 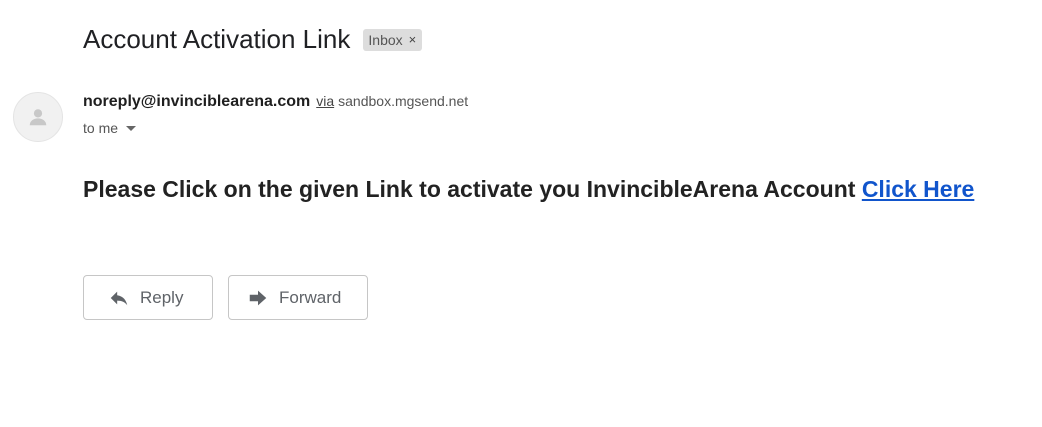 I want to click on forward-arrow-icon, so click(x=258, y=298).